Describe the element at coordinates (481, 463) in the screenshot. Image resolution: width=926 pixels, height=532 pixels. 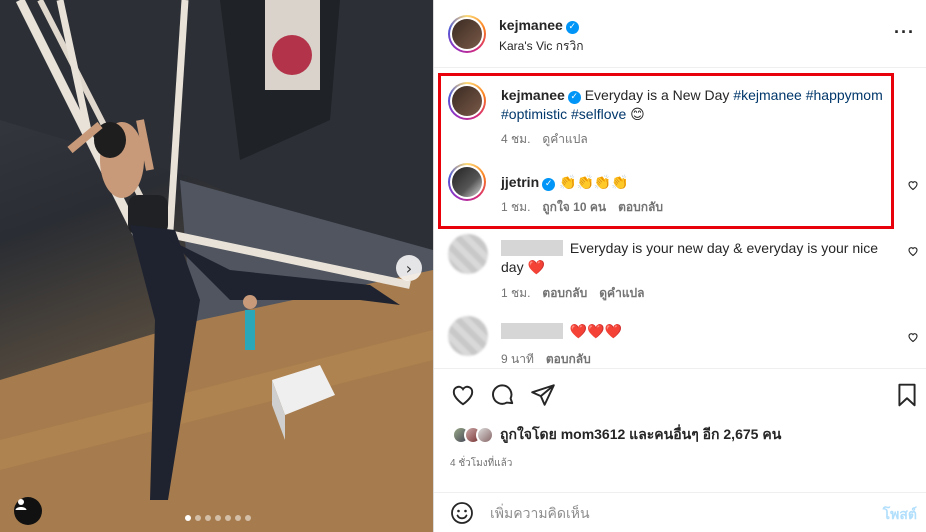
I see `post-timestamp: 4 ชั่วโมงที่แล้ว` at that location.